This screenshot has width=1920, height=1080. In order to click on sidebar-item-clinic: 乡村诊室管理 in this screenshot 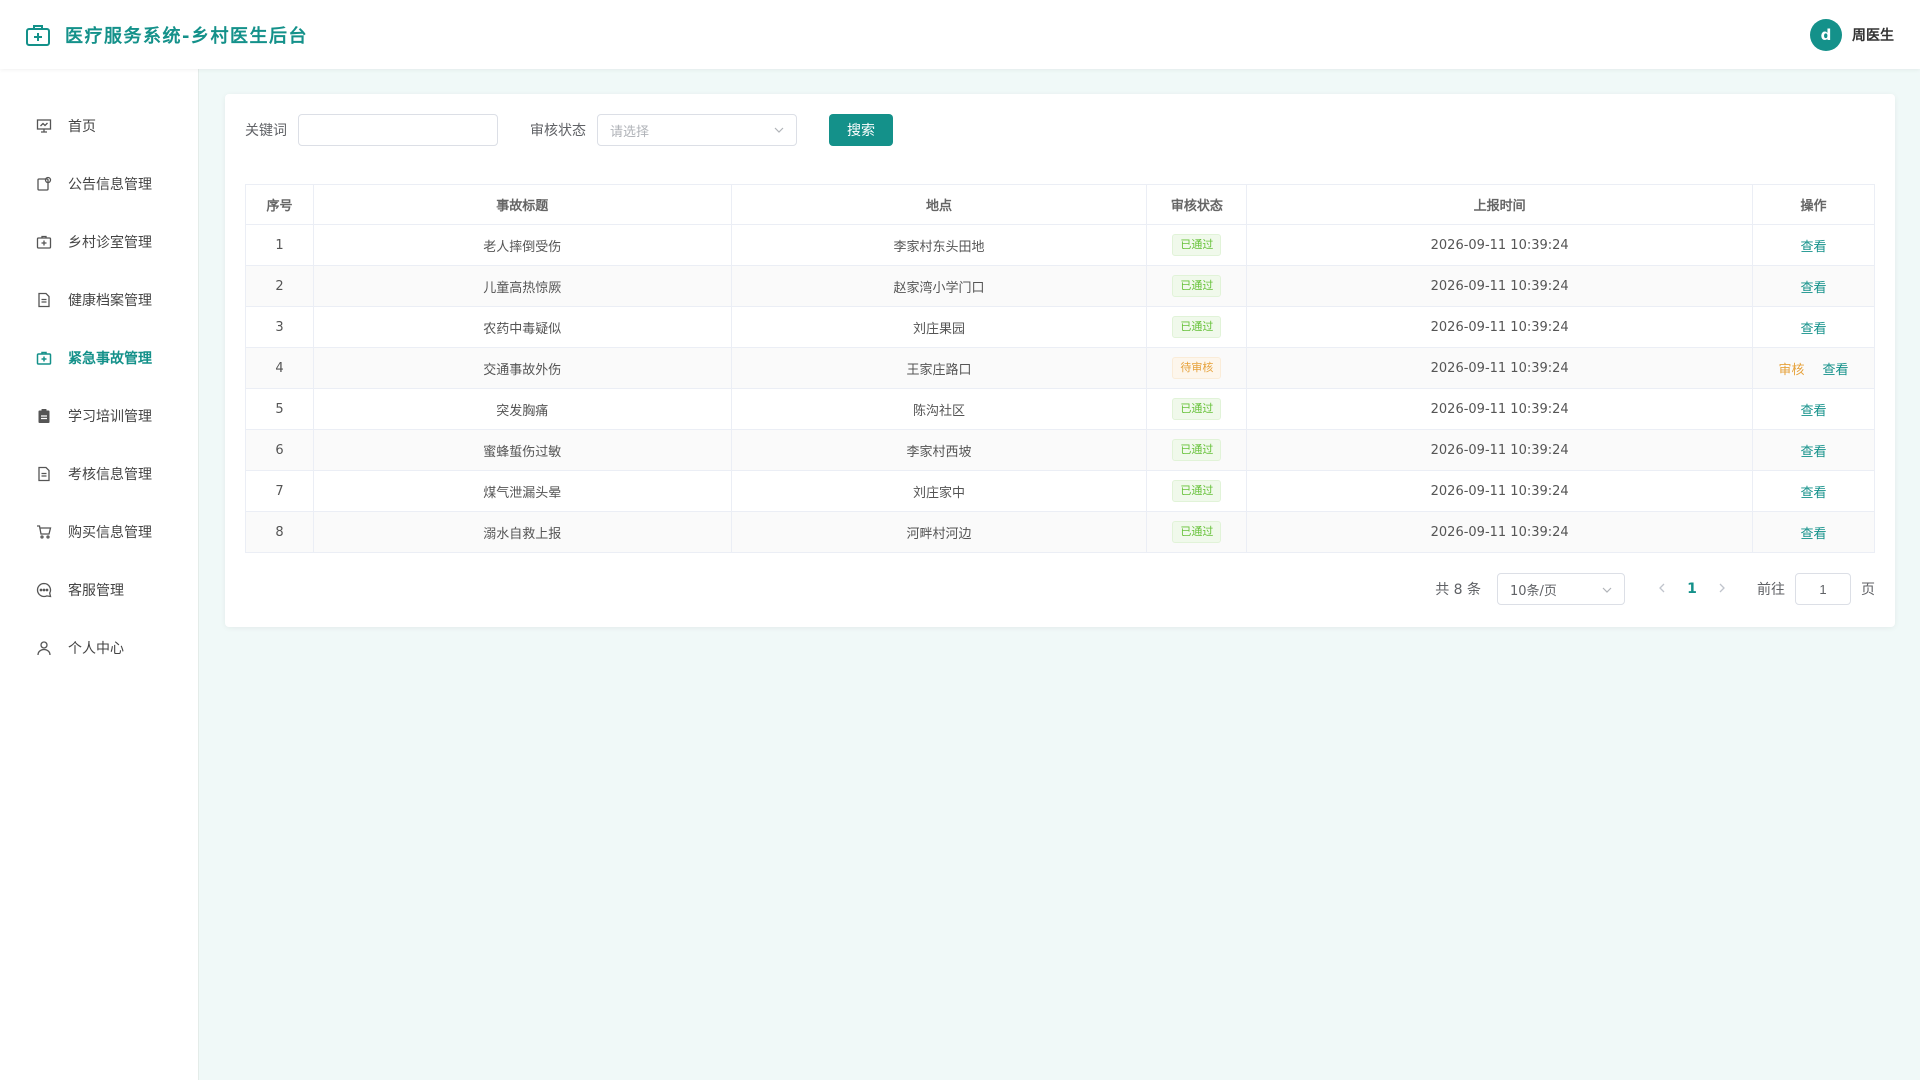, I will do `click(99, 242)`.